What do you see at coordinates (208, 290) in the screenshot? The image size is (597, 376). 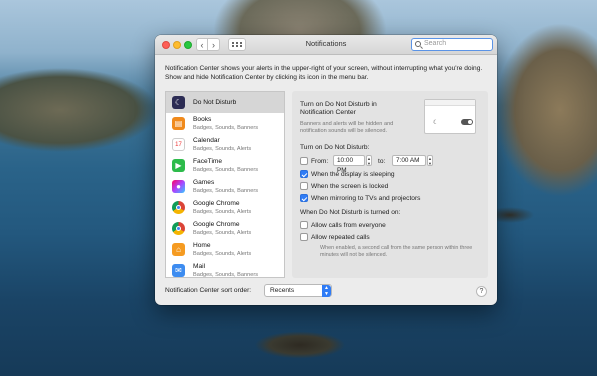 I see `sort-order-label: Notification Center sort order:` at bounding box center [208, 290].